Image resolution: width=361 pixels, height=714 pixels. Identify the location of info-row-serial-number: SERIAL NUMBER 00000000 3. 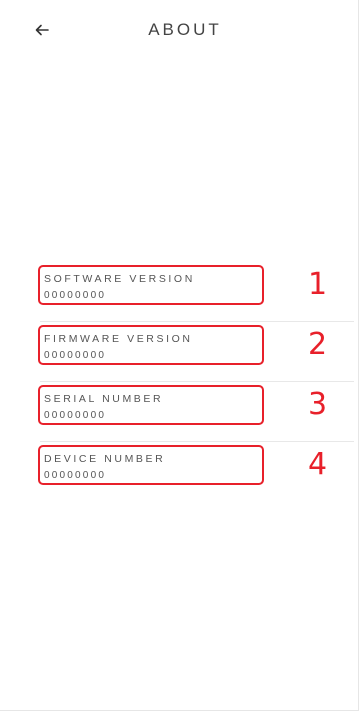
(179, 412).